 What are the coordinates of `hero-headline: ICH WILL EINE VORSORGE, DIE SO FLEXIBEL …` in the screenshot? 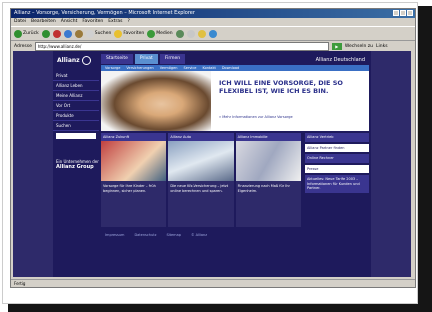 It's located at (281, 87).